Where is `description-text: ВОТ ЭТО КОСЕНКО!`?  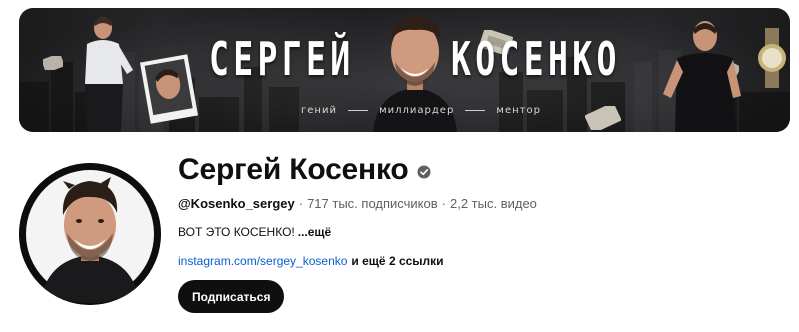 description-text: ВОТ ЭТО КОСЕНКО! is located at coordinates (236, 232).